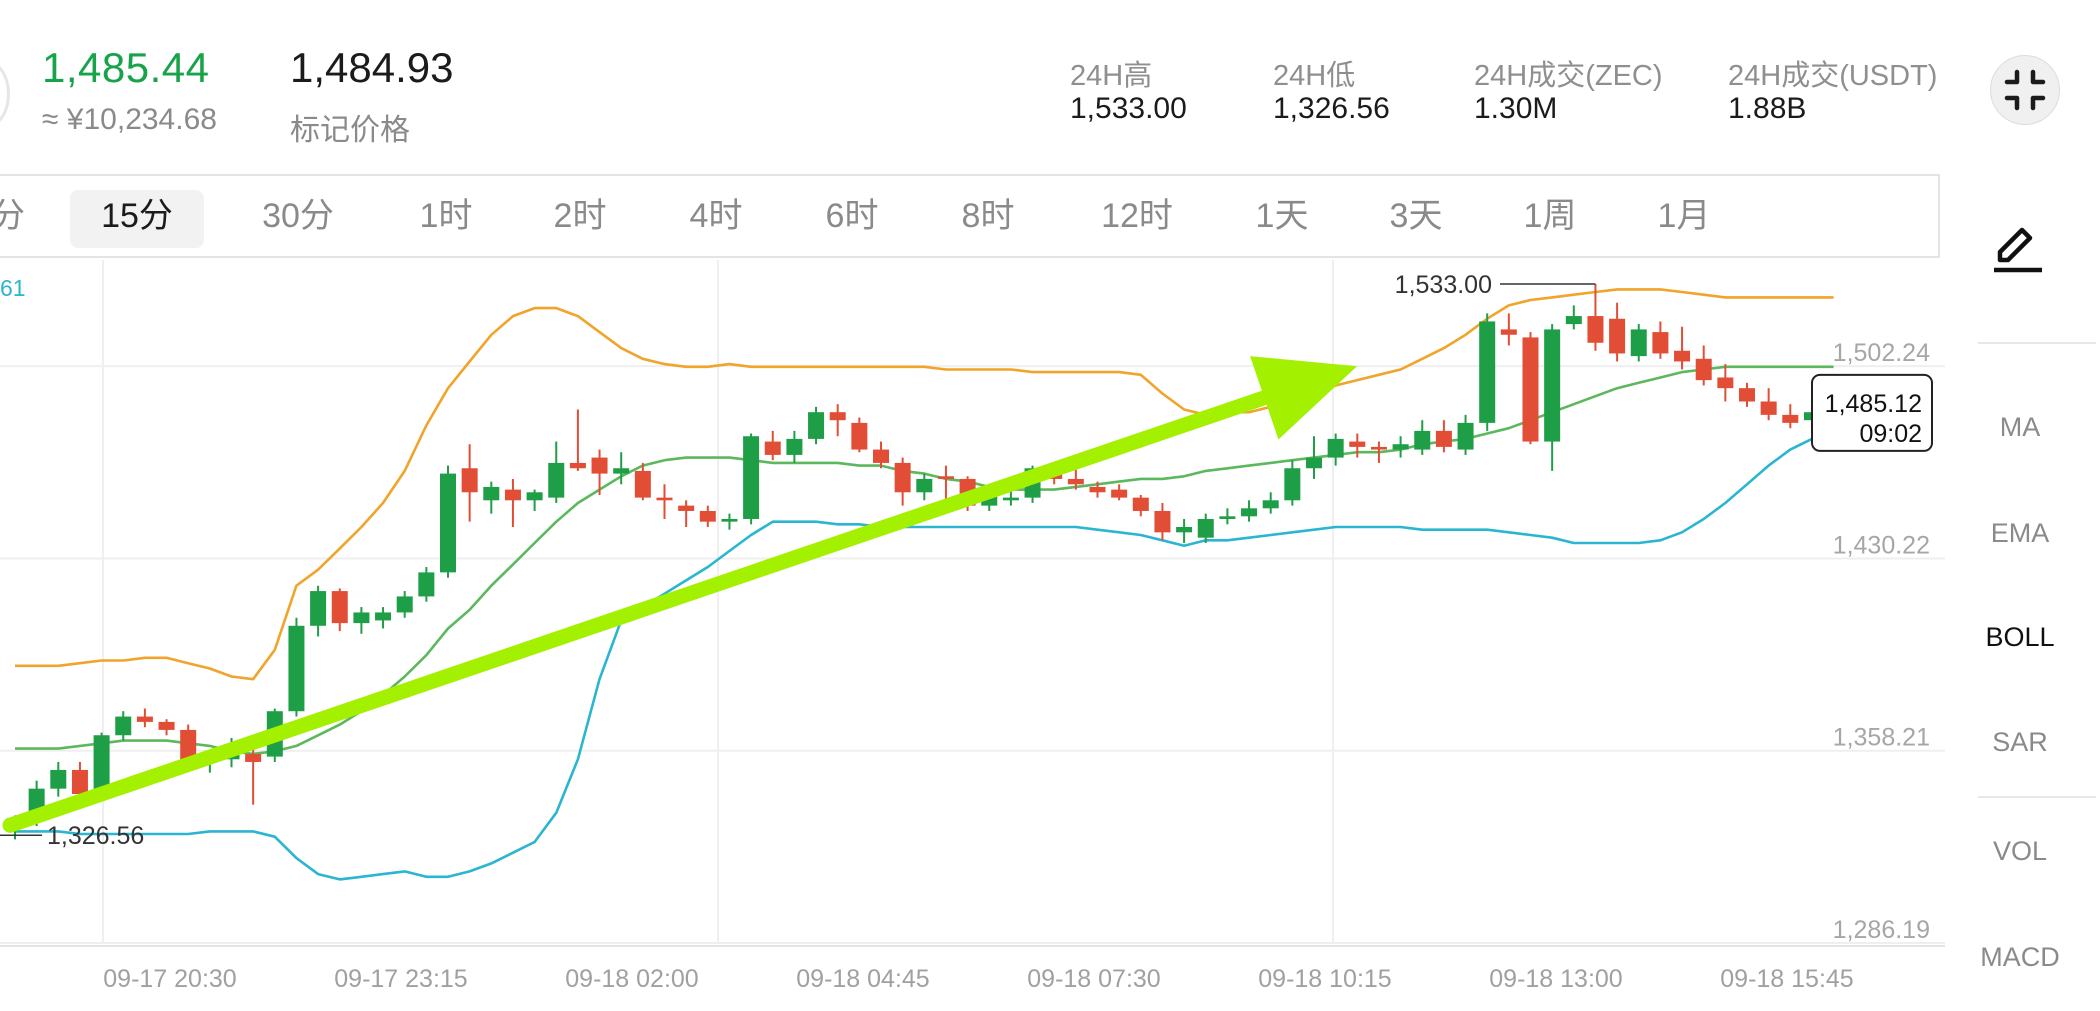 The height and width of the screenshot is (1011, 2100). I want to click on tab-interval-partial: 分, so click(14, 216).